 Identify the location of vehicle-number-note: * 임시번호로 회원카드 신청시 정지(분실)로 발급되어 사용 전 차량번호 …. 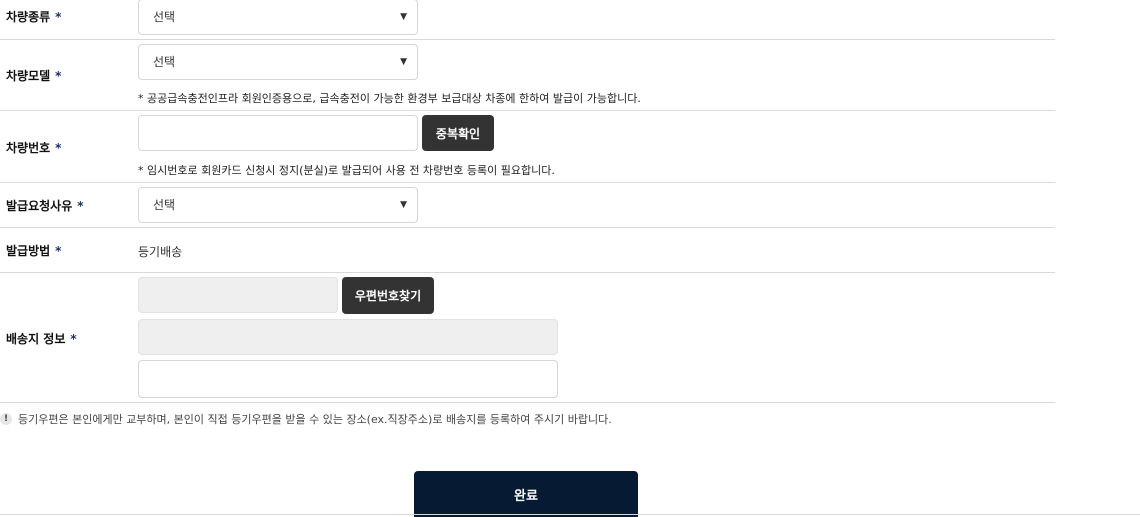
(346, 170).